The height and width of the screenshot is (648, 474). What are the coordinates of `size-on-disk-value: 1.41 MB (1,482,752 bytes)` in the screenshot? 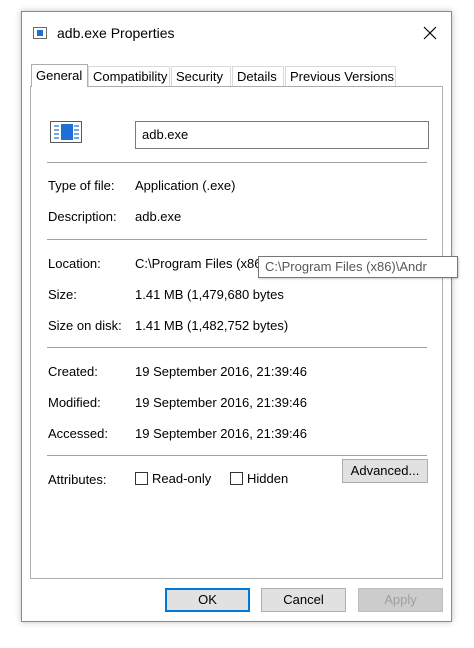 It's located at (212, 325).